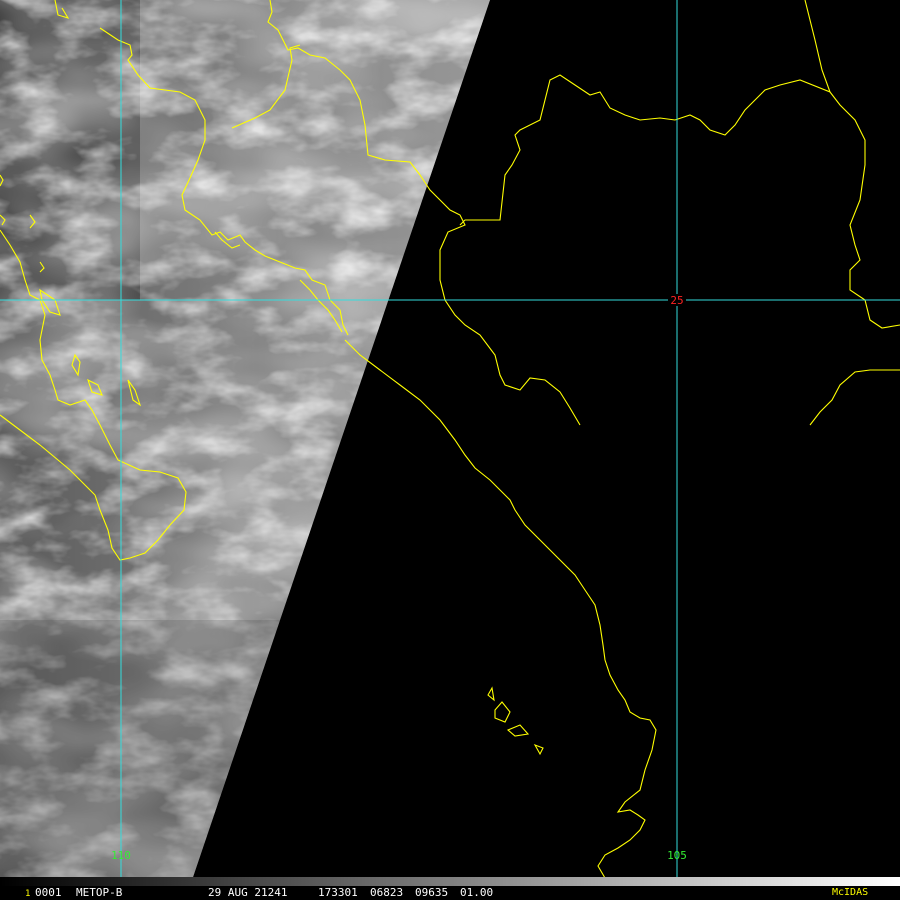 The height and width of the screenshot is (900, 900). Describe the element at coordinates (338, 892) in the screenshot. I see `image-time: 173301` at that location.